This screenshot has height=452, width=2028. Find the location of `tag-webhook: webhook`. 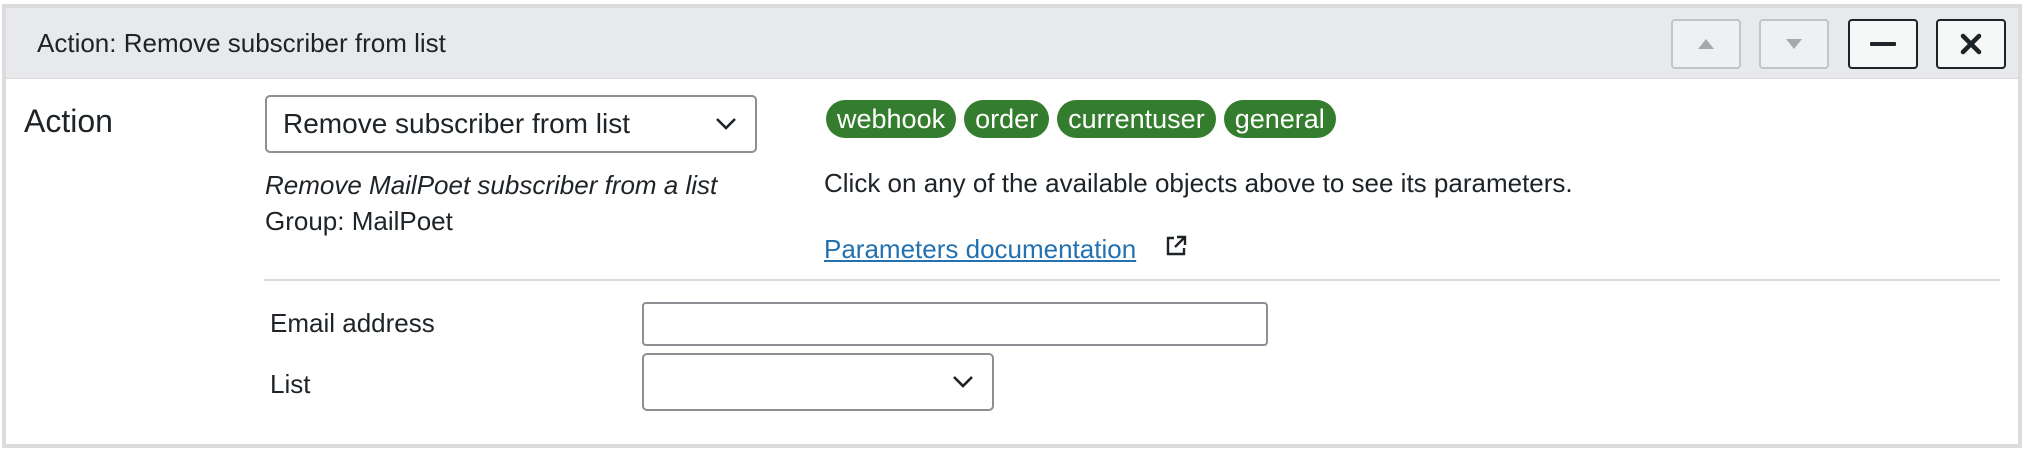

tag-webhook: webhook is located at coordinates (891, 119).